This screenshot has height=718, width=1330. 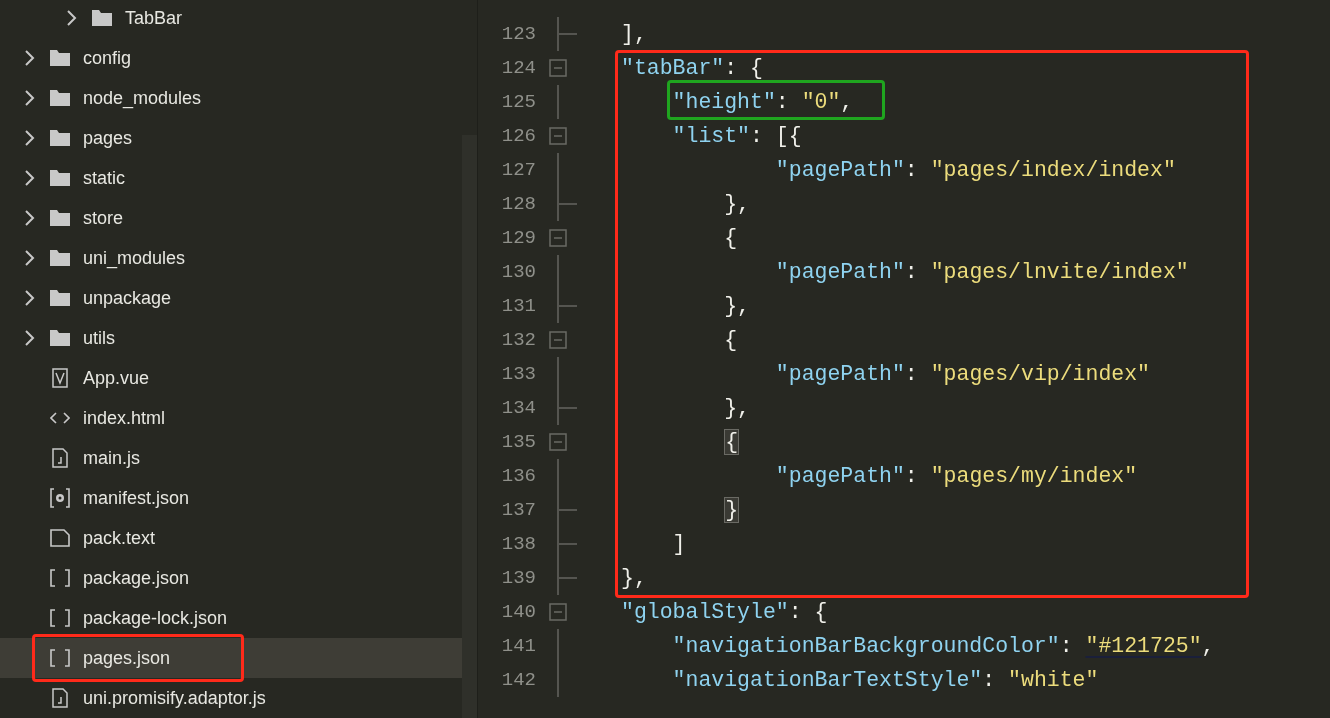 What do you see at coordinates (127, 298) in the screenshot?
I see `file-name: unpackage` at bounding box center [127, 298].